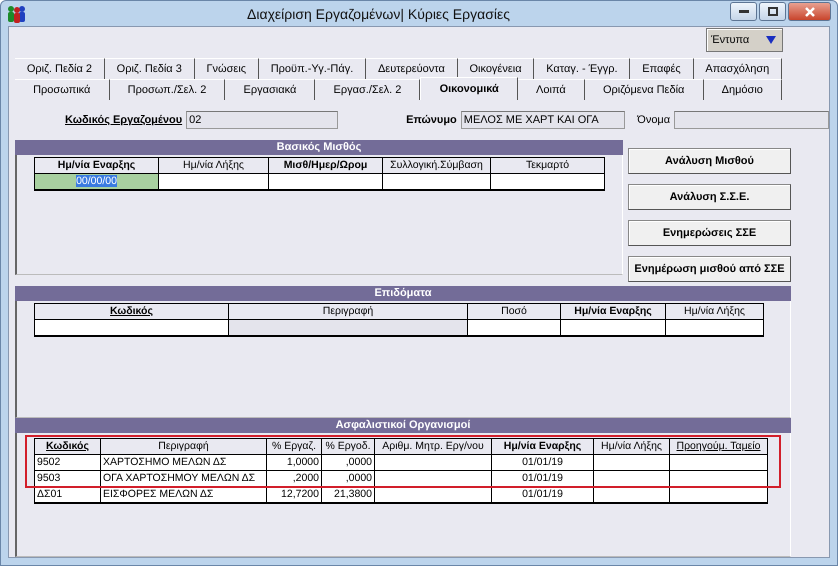 The image size is (838, 566). Describe the element at coordinates (348, 447) in the screenshot. I see `column-header: % Εργοδ.` at that location.